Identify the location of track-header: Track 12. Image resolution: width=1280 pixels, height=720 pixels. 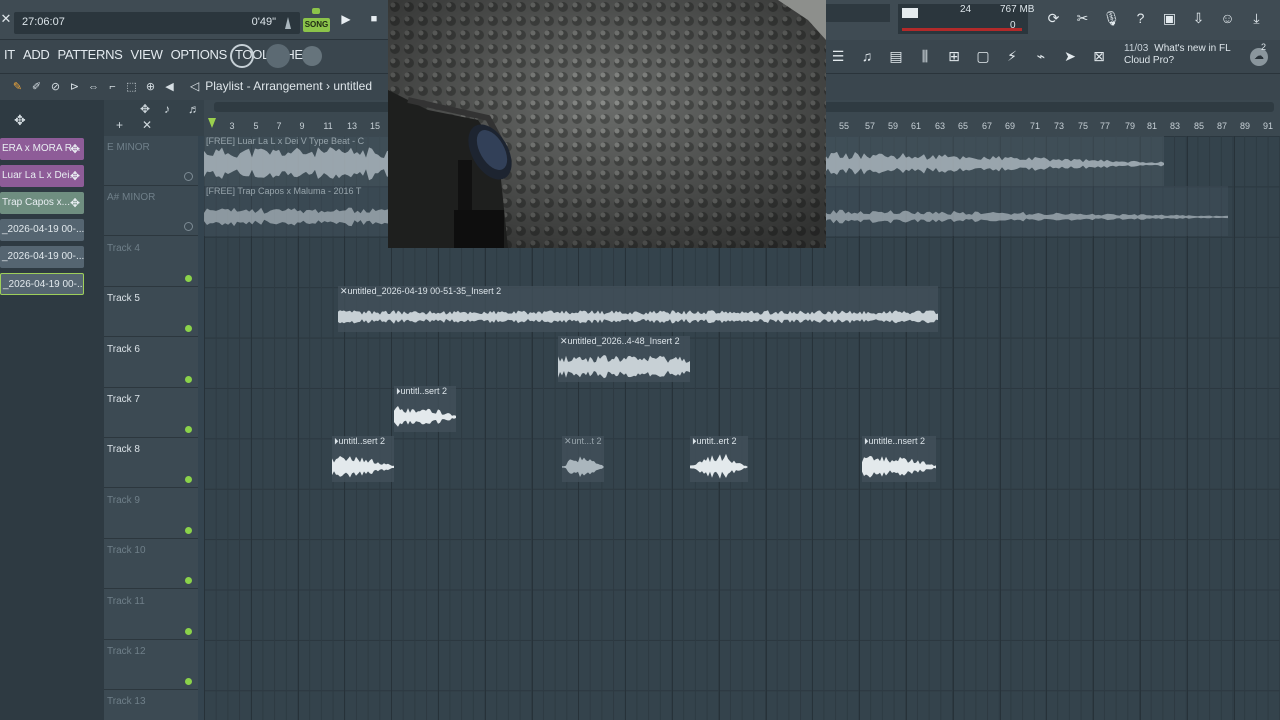
(151, 665).